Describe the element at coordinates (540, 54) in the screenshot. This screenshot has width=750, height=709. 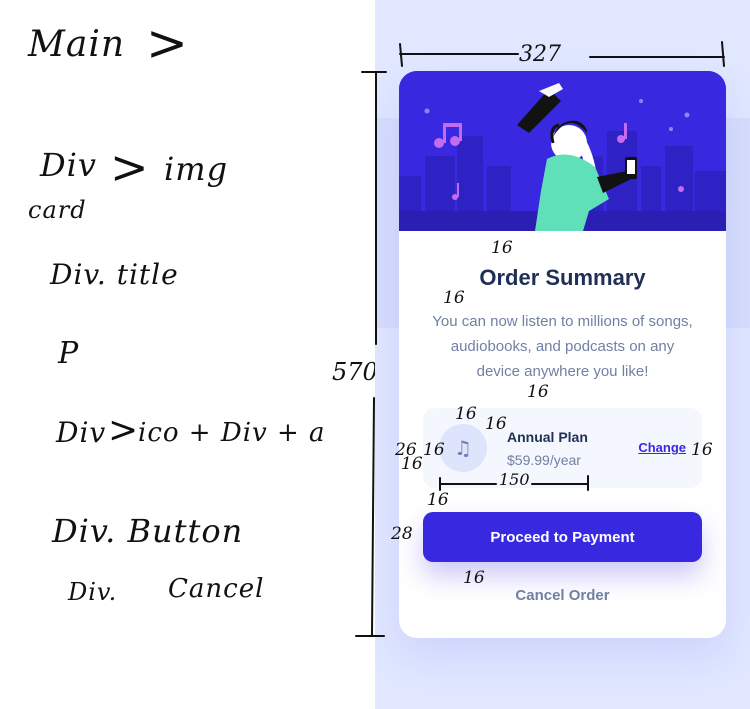
I see `width-annotation: 327` at that location.